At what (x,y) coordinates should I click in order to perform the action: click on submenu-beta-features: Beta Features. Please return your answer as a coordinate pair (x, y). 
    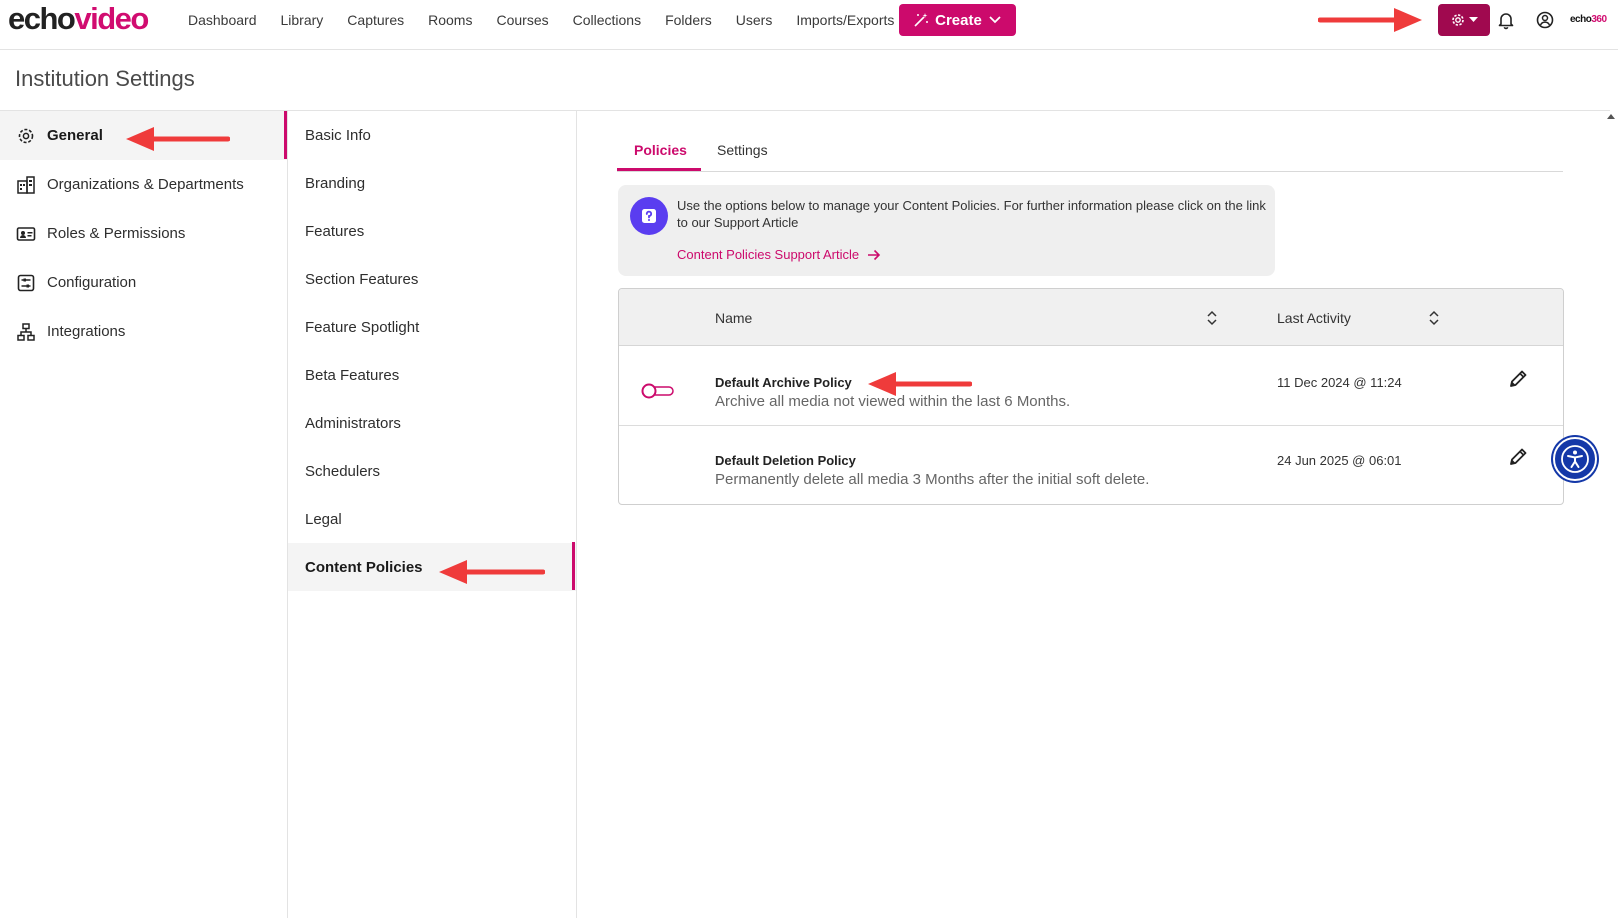
    Looking at the image, I should click on (432, 375).